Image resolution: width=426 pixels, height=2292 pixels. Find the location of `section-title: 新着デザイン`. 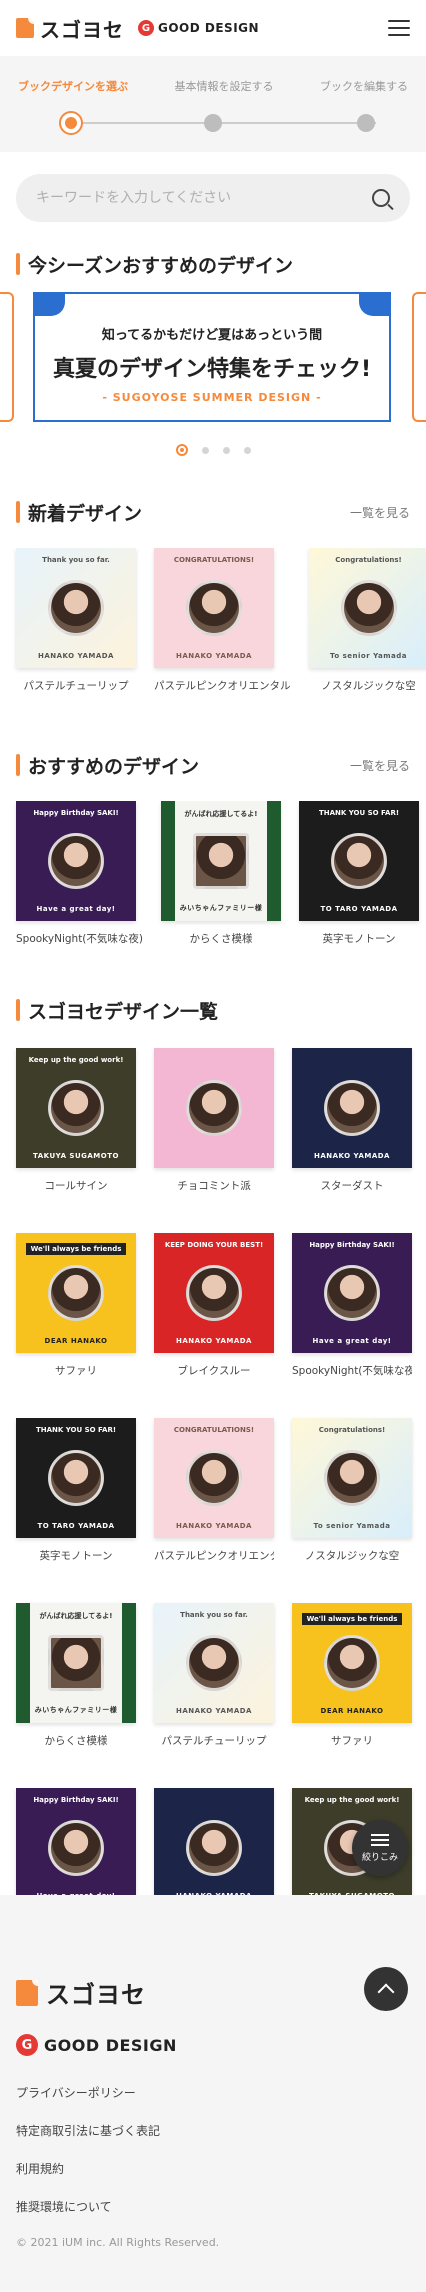

section-title: 新着デザイン is located at coordinates (85, 513).